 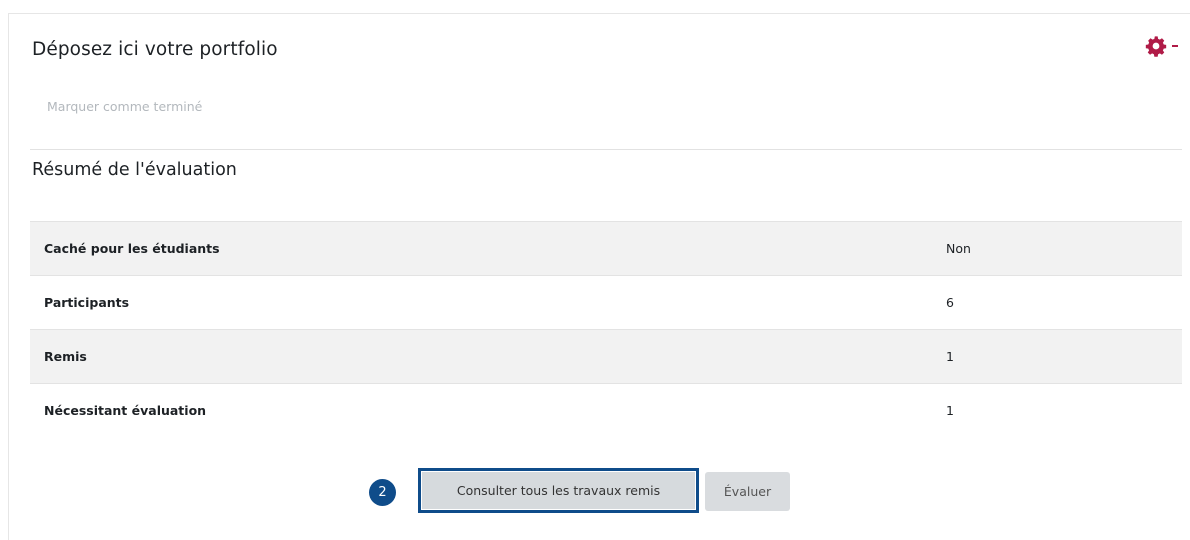 I want to click on gear-icon, so click(x=1156, y=46).